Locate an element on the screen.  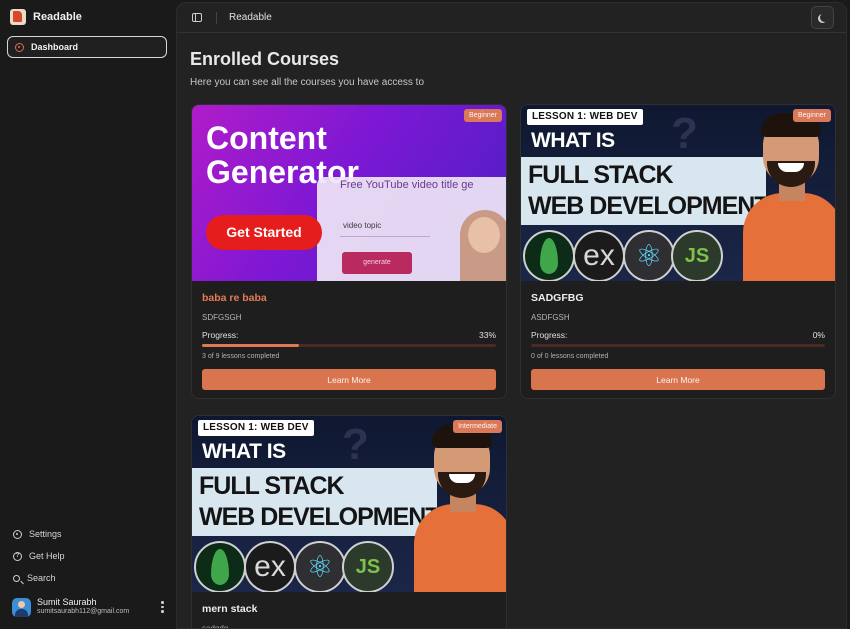
user-info: Sumit Saurabh sumitsaurabh112@gmail.com is located at coordinates (96, 607).